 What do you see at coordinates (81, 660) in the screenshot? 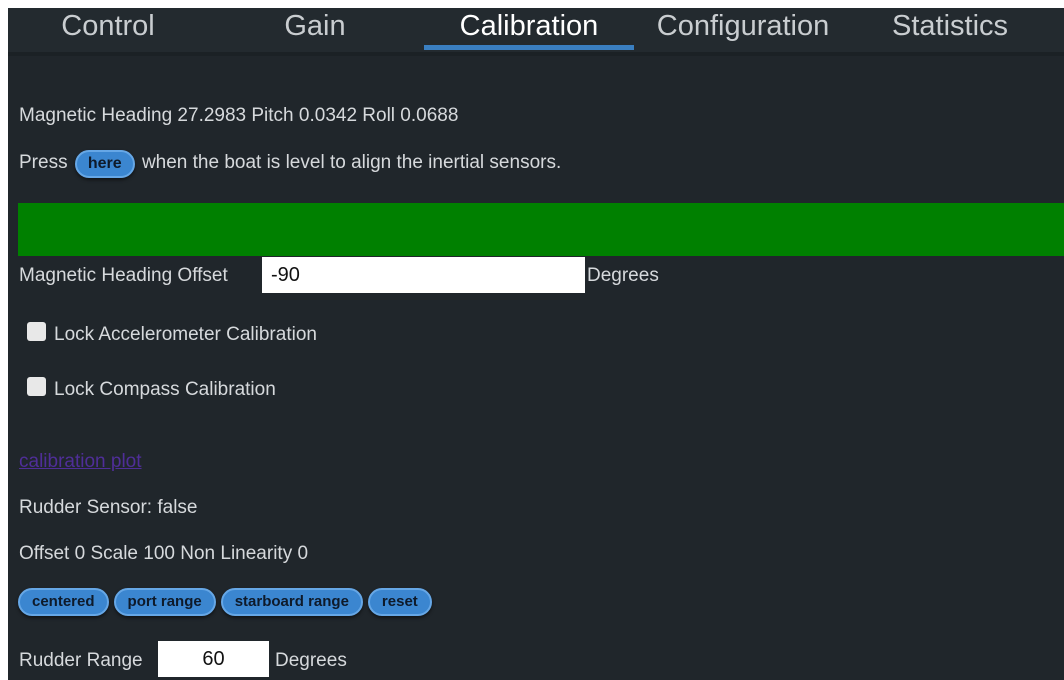
I see `rudder-range-label: Rudder Range` at bounding box center [81, 660].